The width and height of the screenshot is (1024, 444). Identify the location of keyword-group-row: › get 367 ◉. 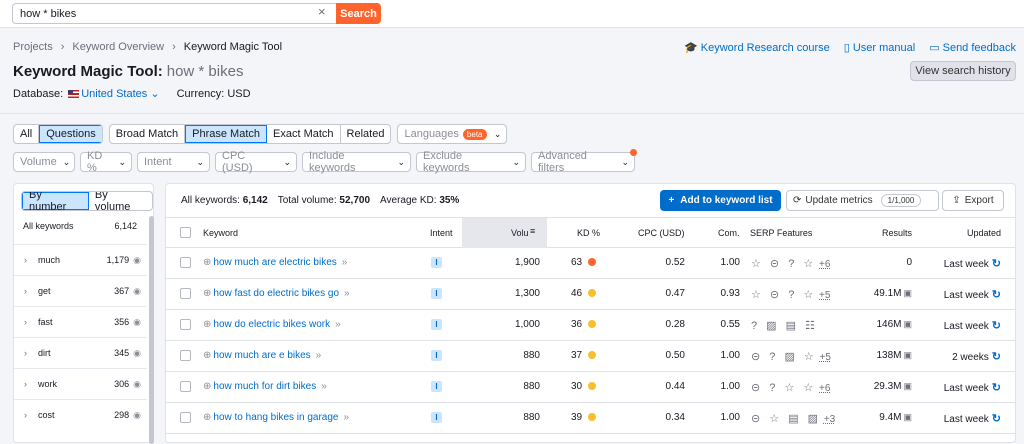
(80, 290).